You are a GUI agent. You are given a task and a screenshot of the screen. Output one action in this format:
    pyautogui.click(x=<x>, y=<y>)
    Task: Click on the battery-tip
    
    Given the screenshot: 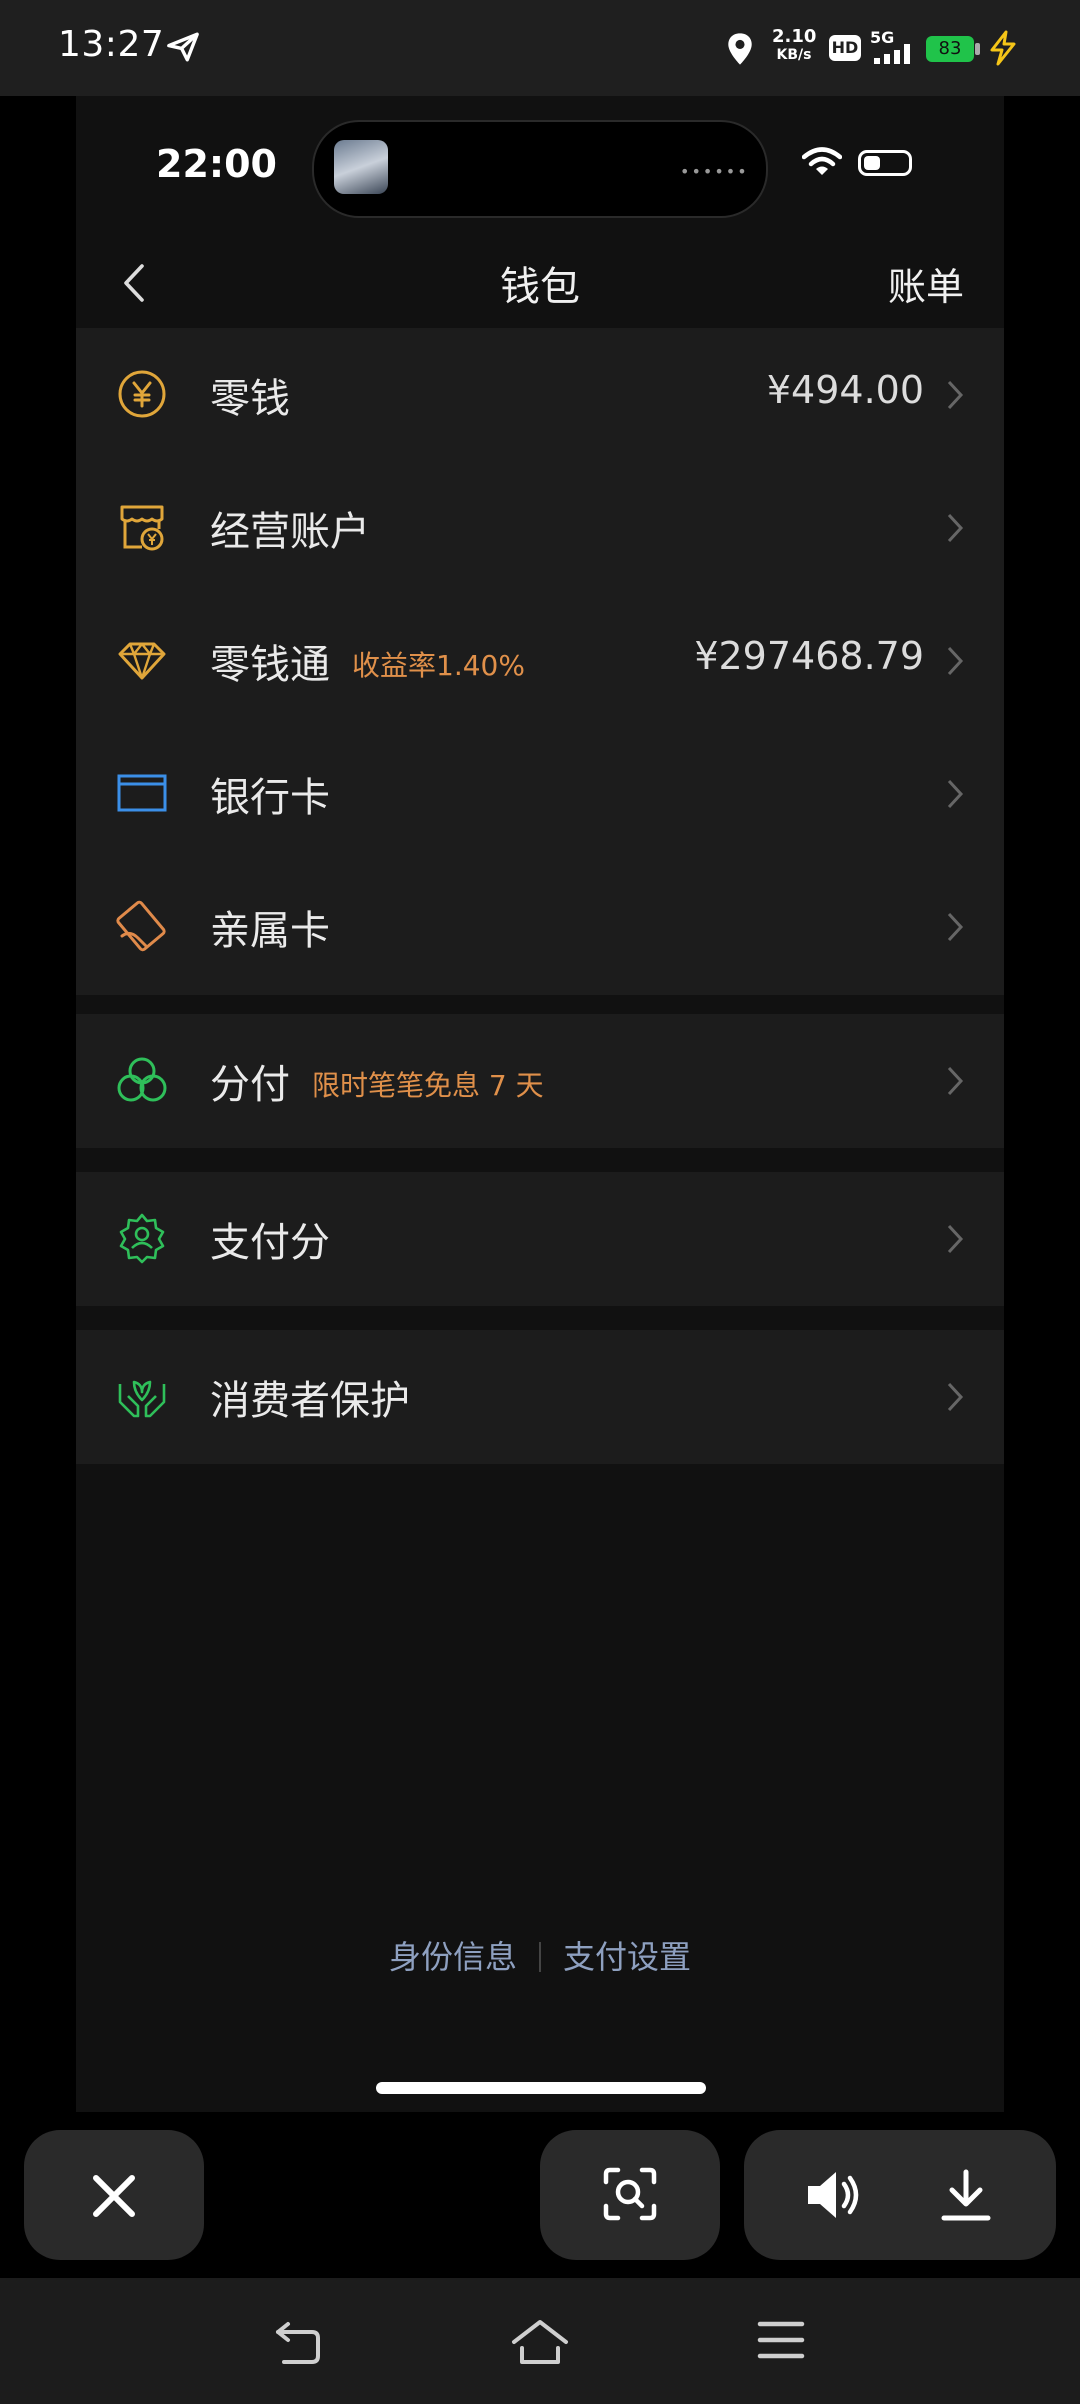 What is the action you would take?
    pyautogui.click(x=977, y=49)
    